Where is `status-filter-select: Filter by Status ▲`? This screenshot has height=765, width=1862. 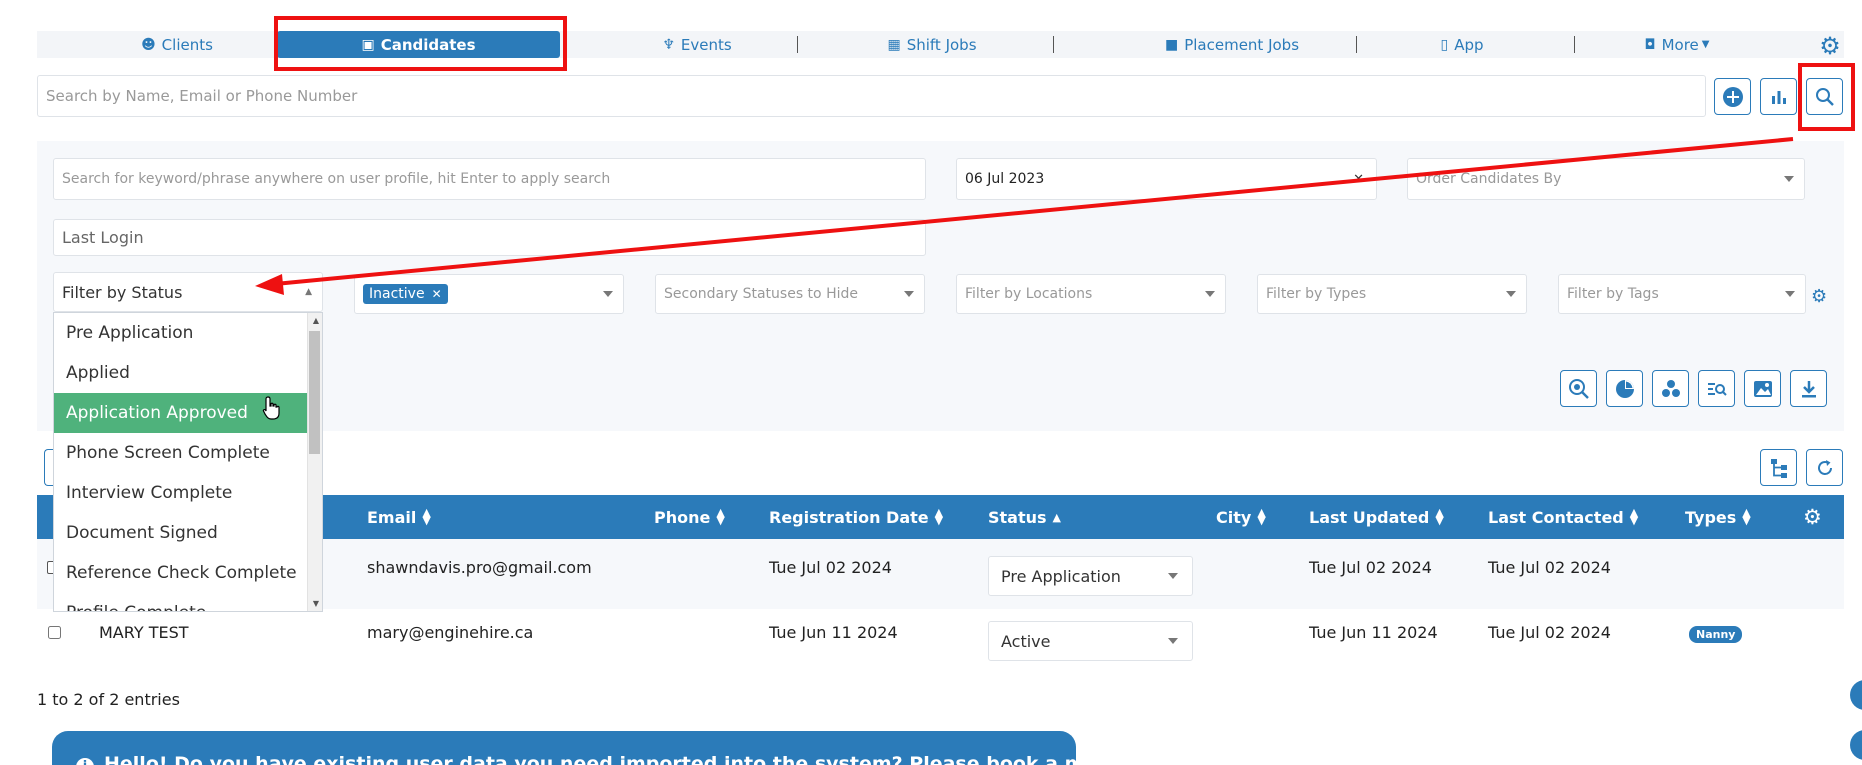 status-filter-select: Filter by Status ▲ is located at coordinates (188, 292).